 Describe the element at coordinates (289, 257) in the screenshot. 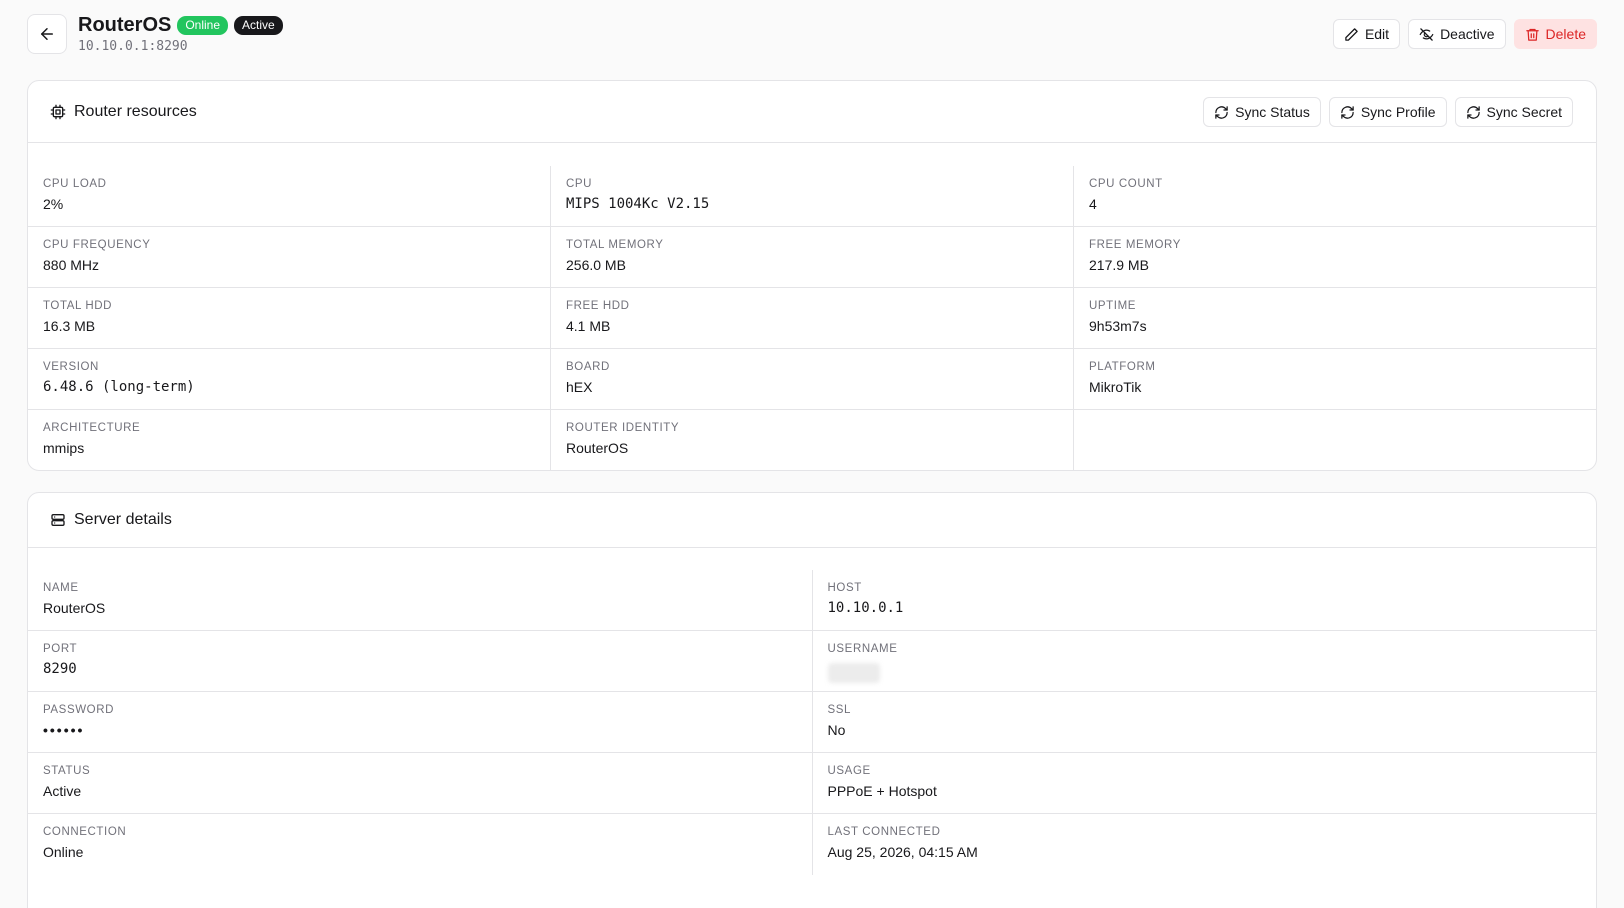

I see `resource-cpu-frequency: CPU FREQUENCY 880 MHz` at that location.